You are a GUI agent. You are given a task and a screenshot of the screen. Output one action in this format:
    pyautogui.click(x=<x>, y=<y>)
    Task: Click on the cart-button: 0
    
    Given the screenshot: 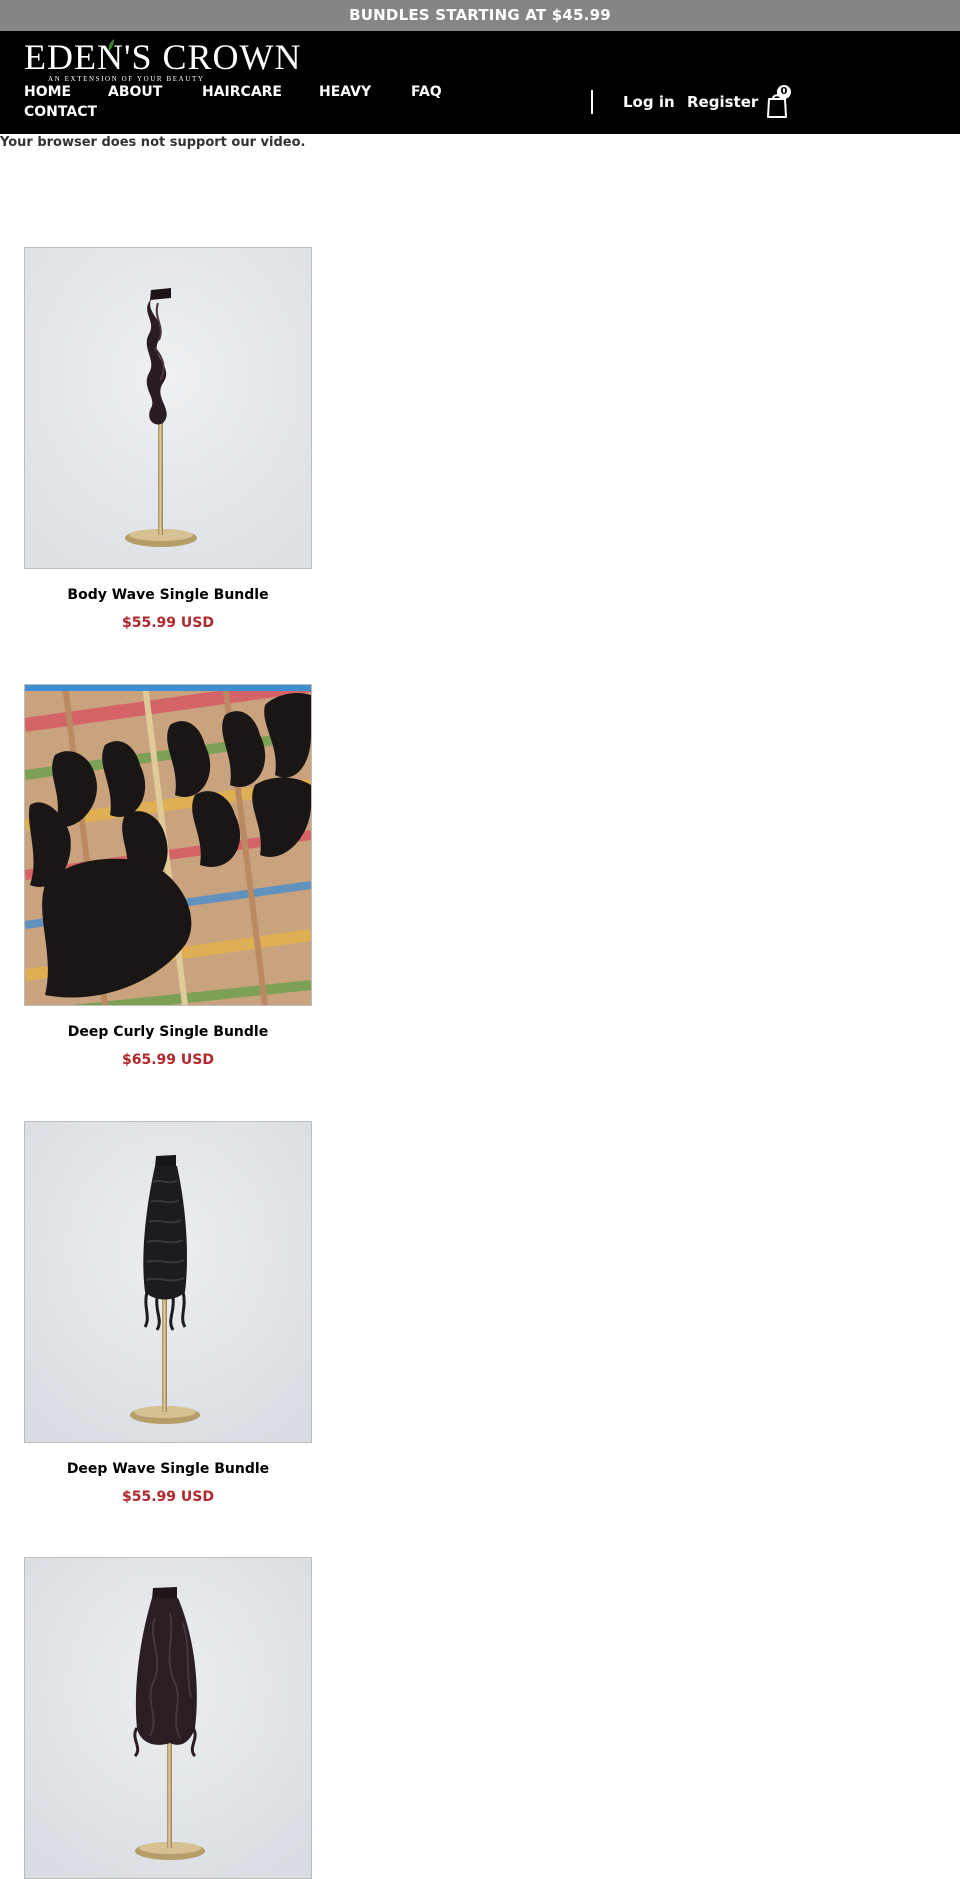 What is the action you would take?
    pyautogui.click(x=779, y=102)
    